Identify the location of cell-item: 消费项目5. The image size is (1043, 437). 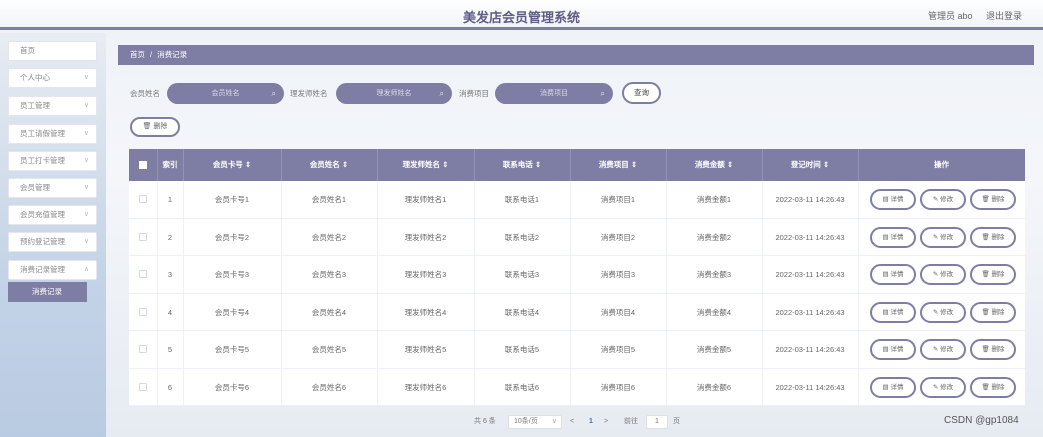
(618, 349).